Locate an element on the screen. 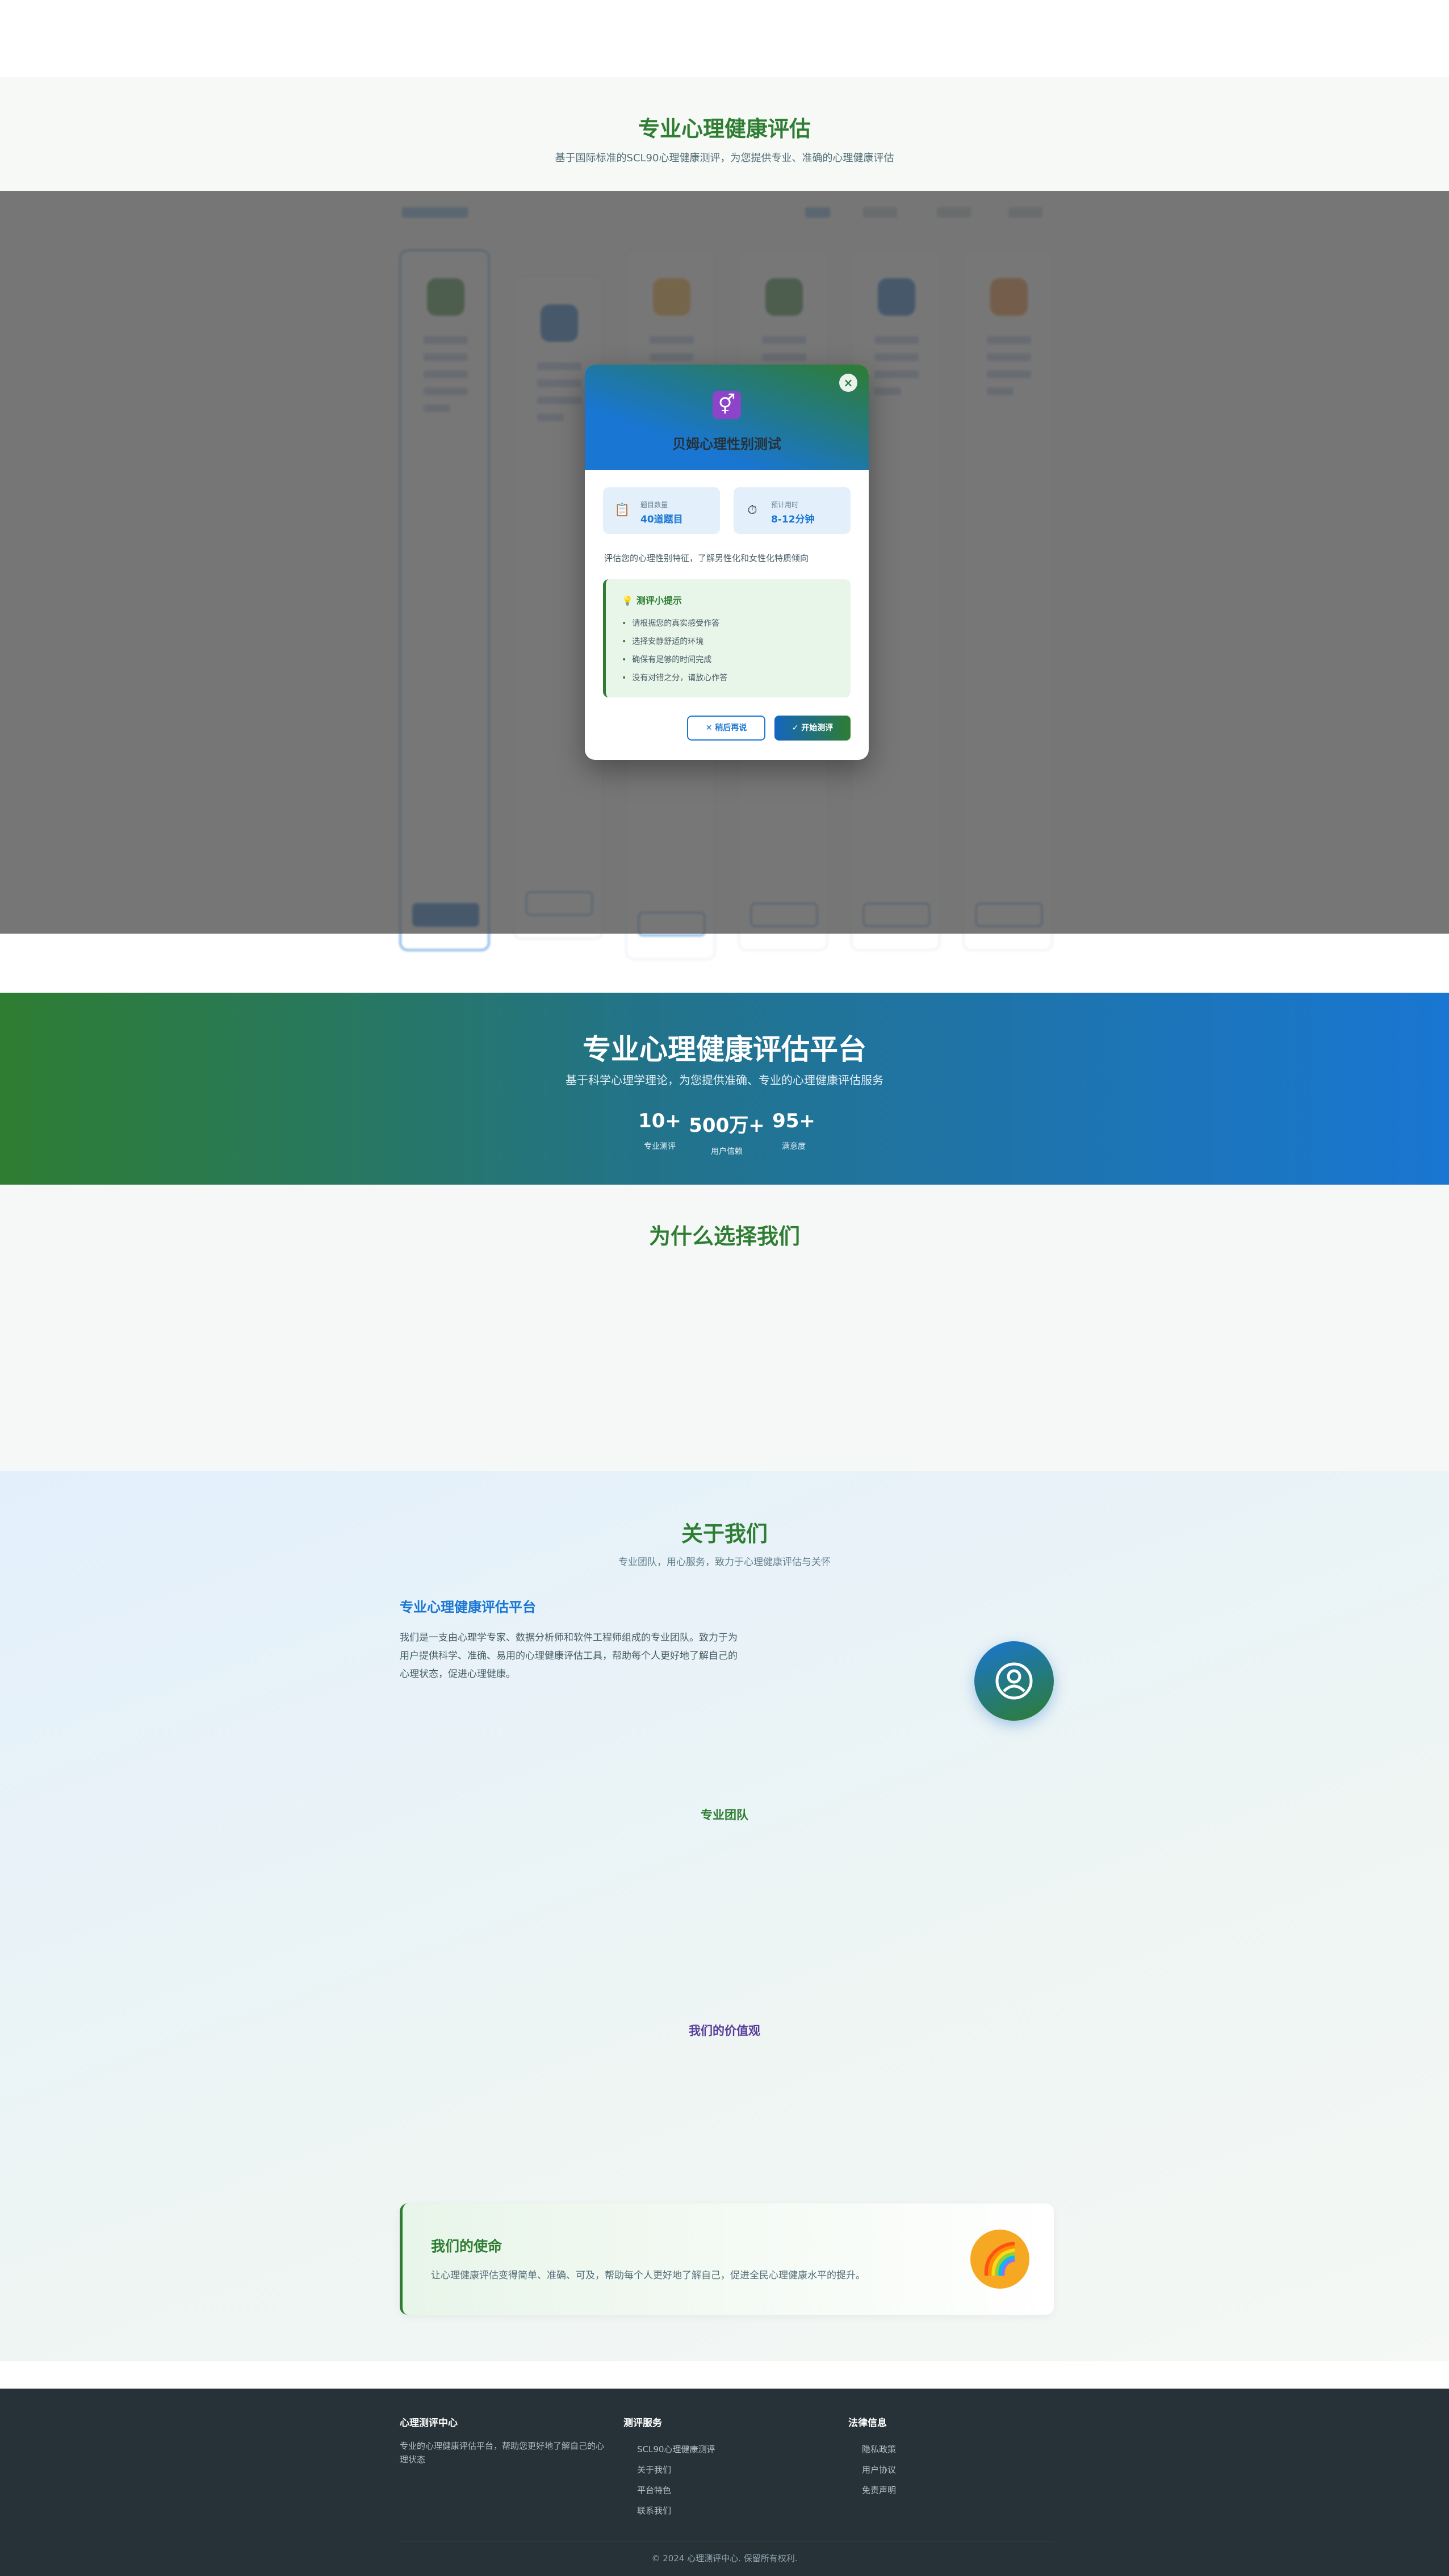 This screenshot has width=1449, height=2576. close-icon: ✕ is located at coordinates (710, 728).